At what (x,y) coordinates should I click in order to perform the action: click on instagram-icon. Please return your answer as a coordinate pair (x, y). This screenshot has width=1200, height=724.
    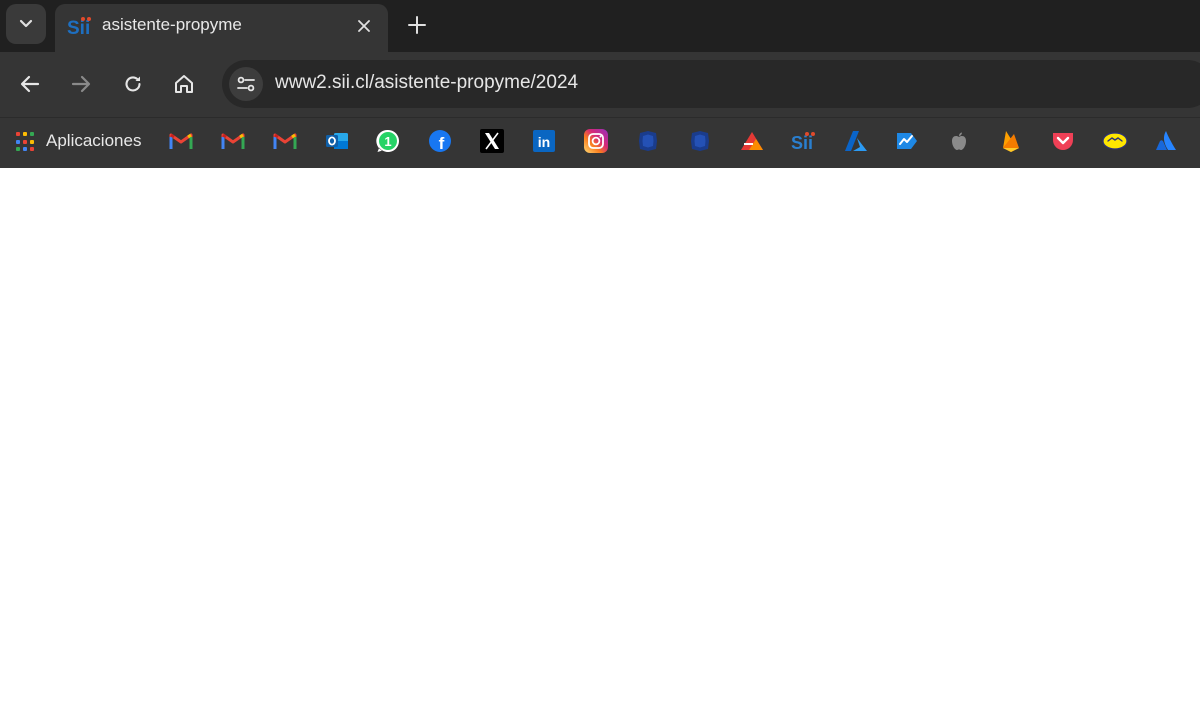
    Looking at the image, I should click on (596, 141).